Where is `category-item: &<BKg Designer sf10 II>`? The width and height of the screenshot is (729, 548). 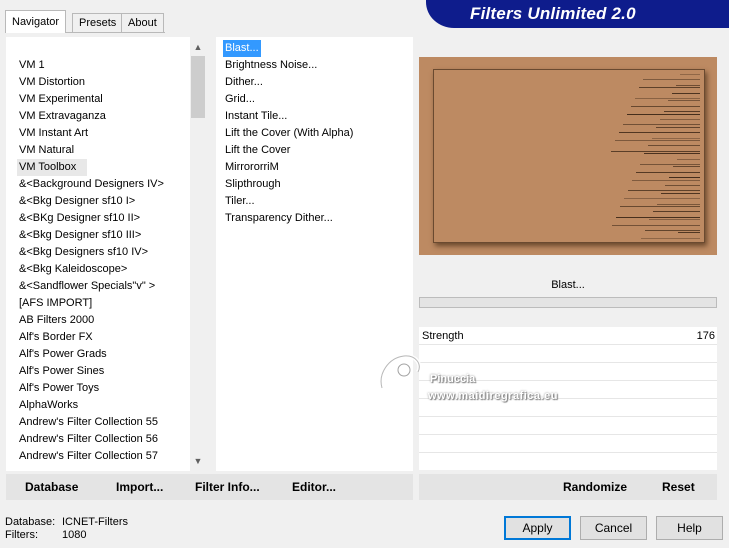
category-item: &<BKg Designer sf10 II> is located at coordinates (102, 218).